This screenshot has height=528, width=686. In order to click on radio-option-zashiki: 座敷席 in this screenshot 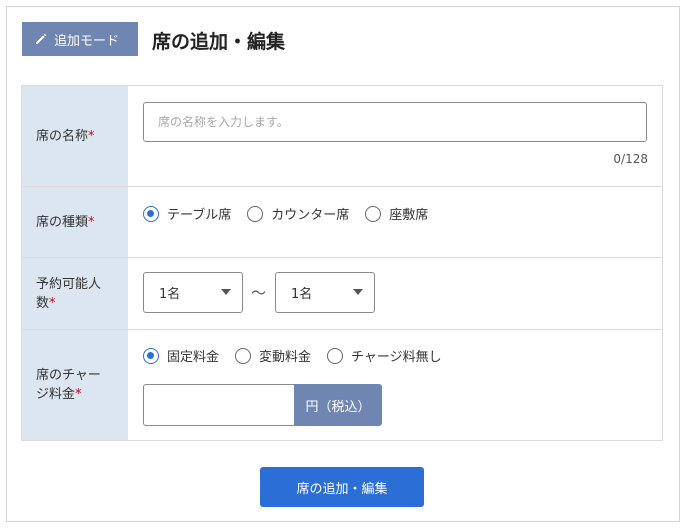, I will do `click(396, 213)`.